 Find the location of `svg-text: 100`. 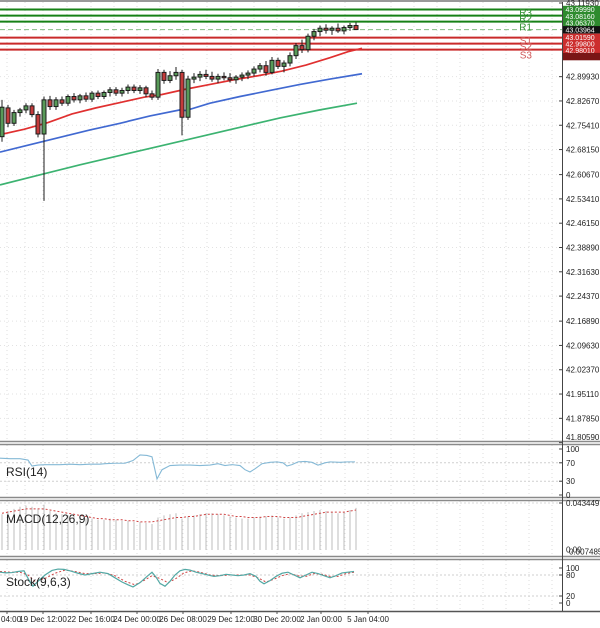

svg-text: 100 is located at coordinates (573, 449).